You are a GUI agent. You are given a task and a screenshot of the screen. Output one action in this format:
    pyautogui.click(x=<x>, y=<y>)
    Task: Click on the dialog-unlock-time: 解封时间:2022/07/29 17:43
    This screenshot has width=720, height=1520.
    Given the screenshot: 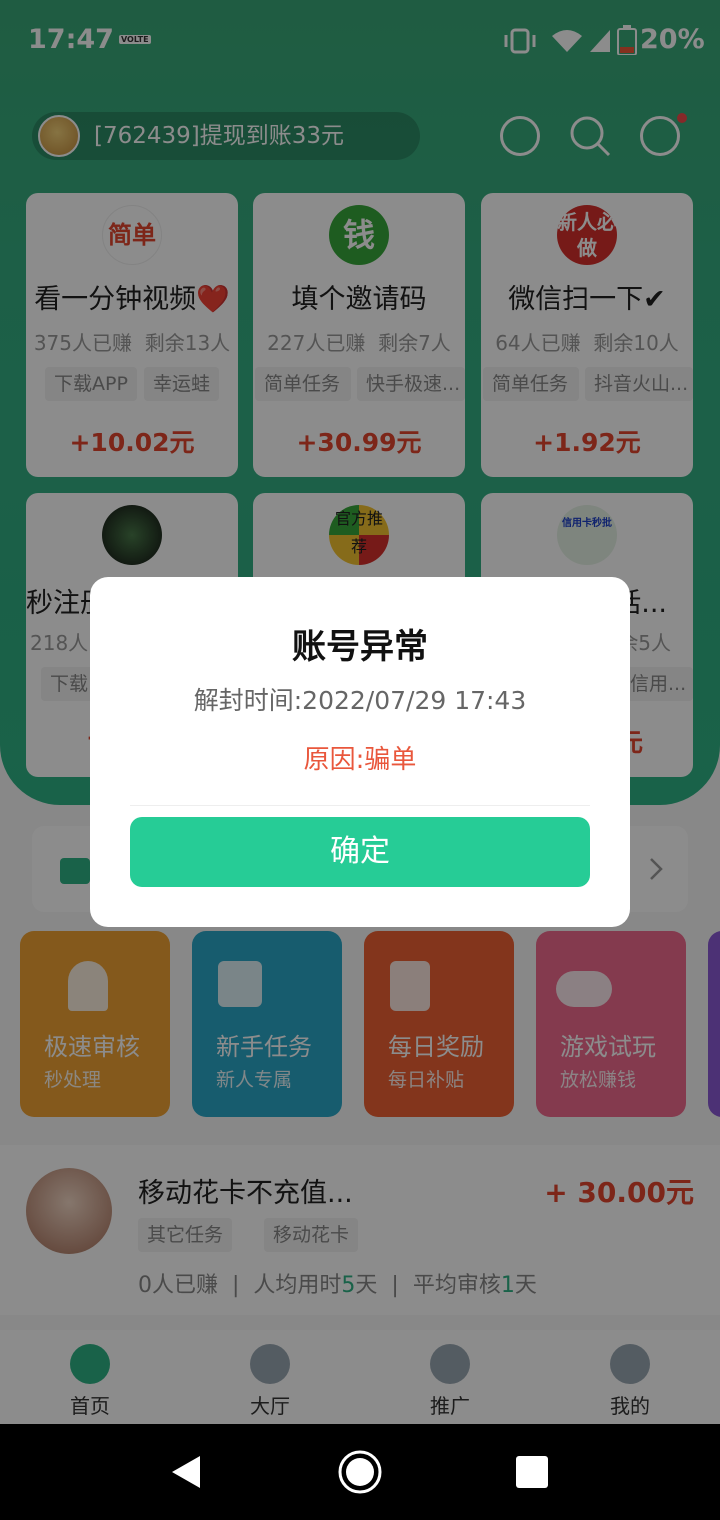 What is the action you would take?
    pyautogui.click(x=360, y=700)
    